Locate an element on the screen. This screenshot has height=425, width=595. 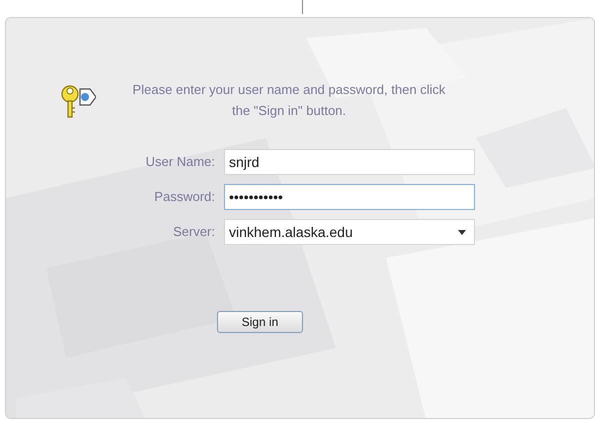
server-dropdown: vinkhem.alaska.edu is located at coordinates (349, 232).